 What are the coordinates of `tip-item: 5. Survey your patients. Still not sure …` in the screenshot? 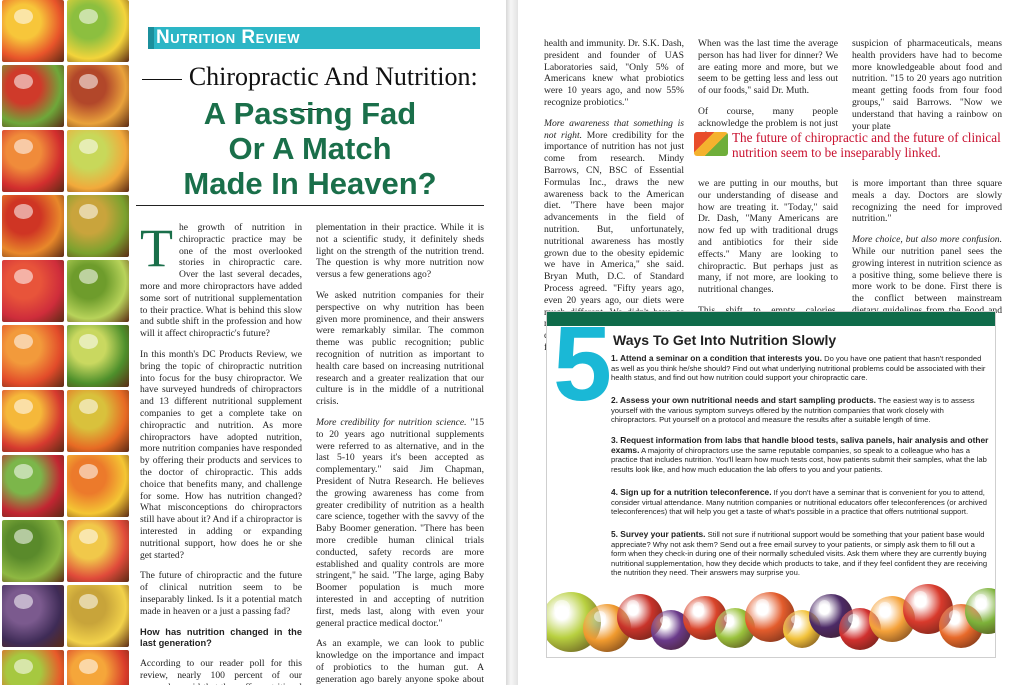 It's located at (800, 553).